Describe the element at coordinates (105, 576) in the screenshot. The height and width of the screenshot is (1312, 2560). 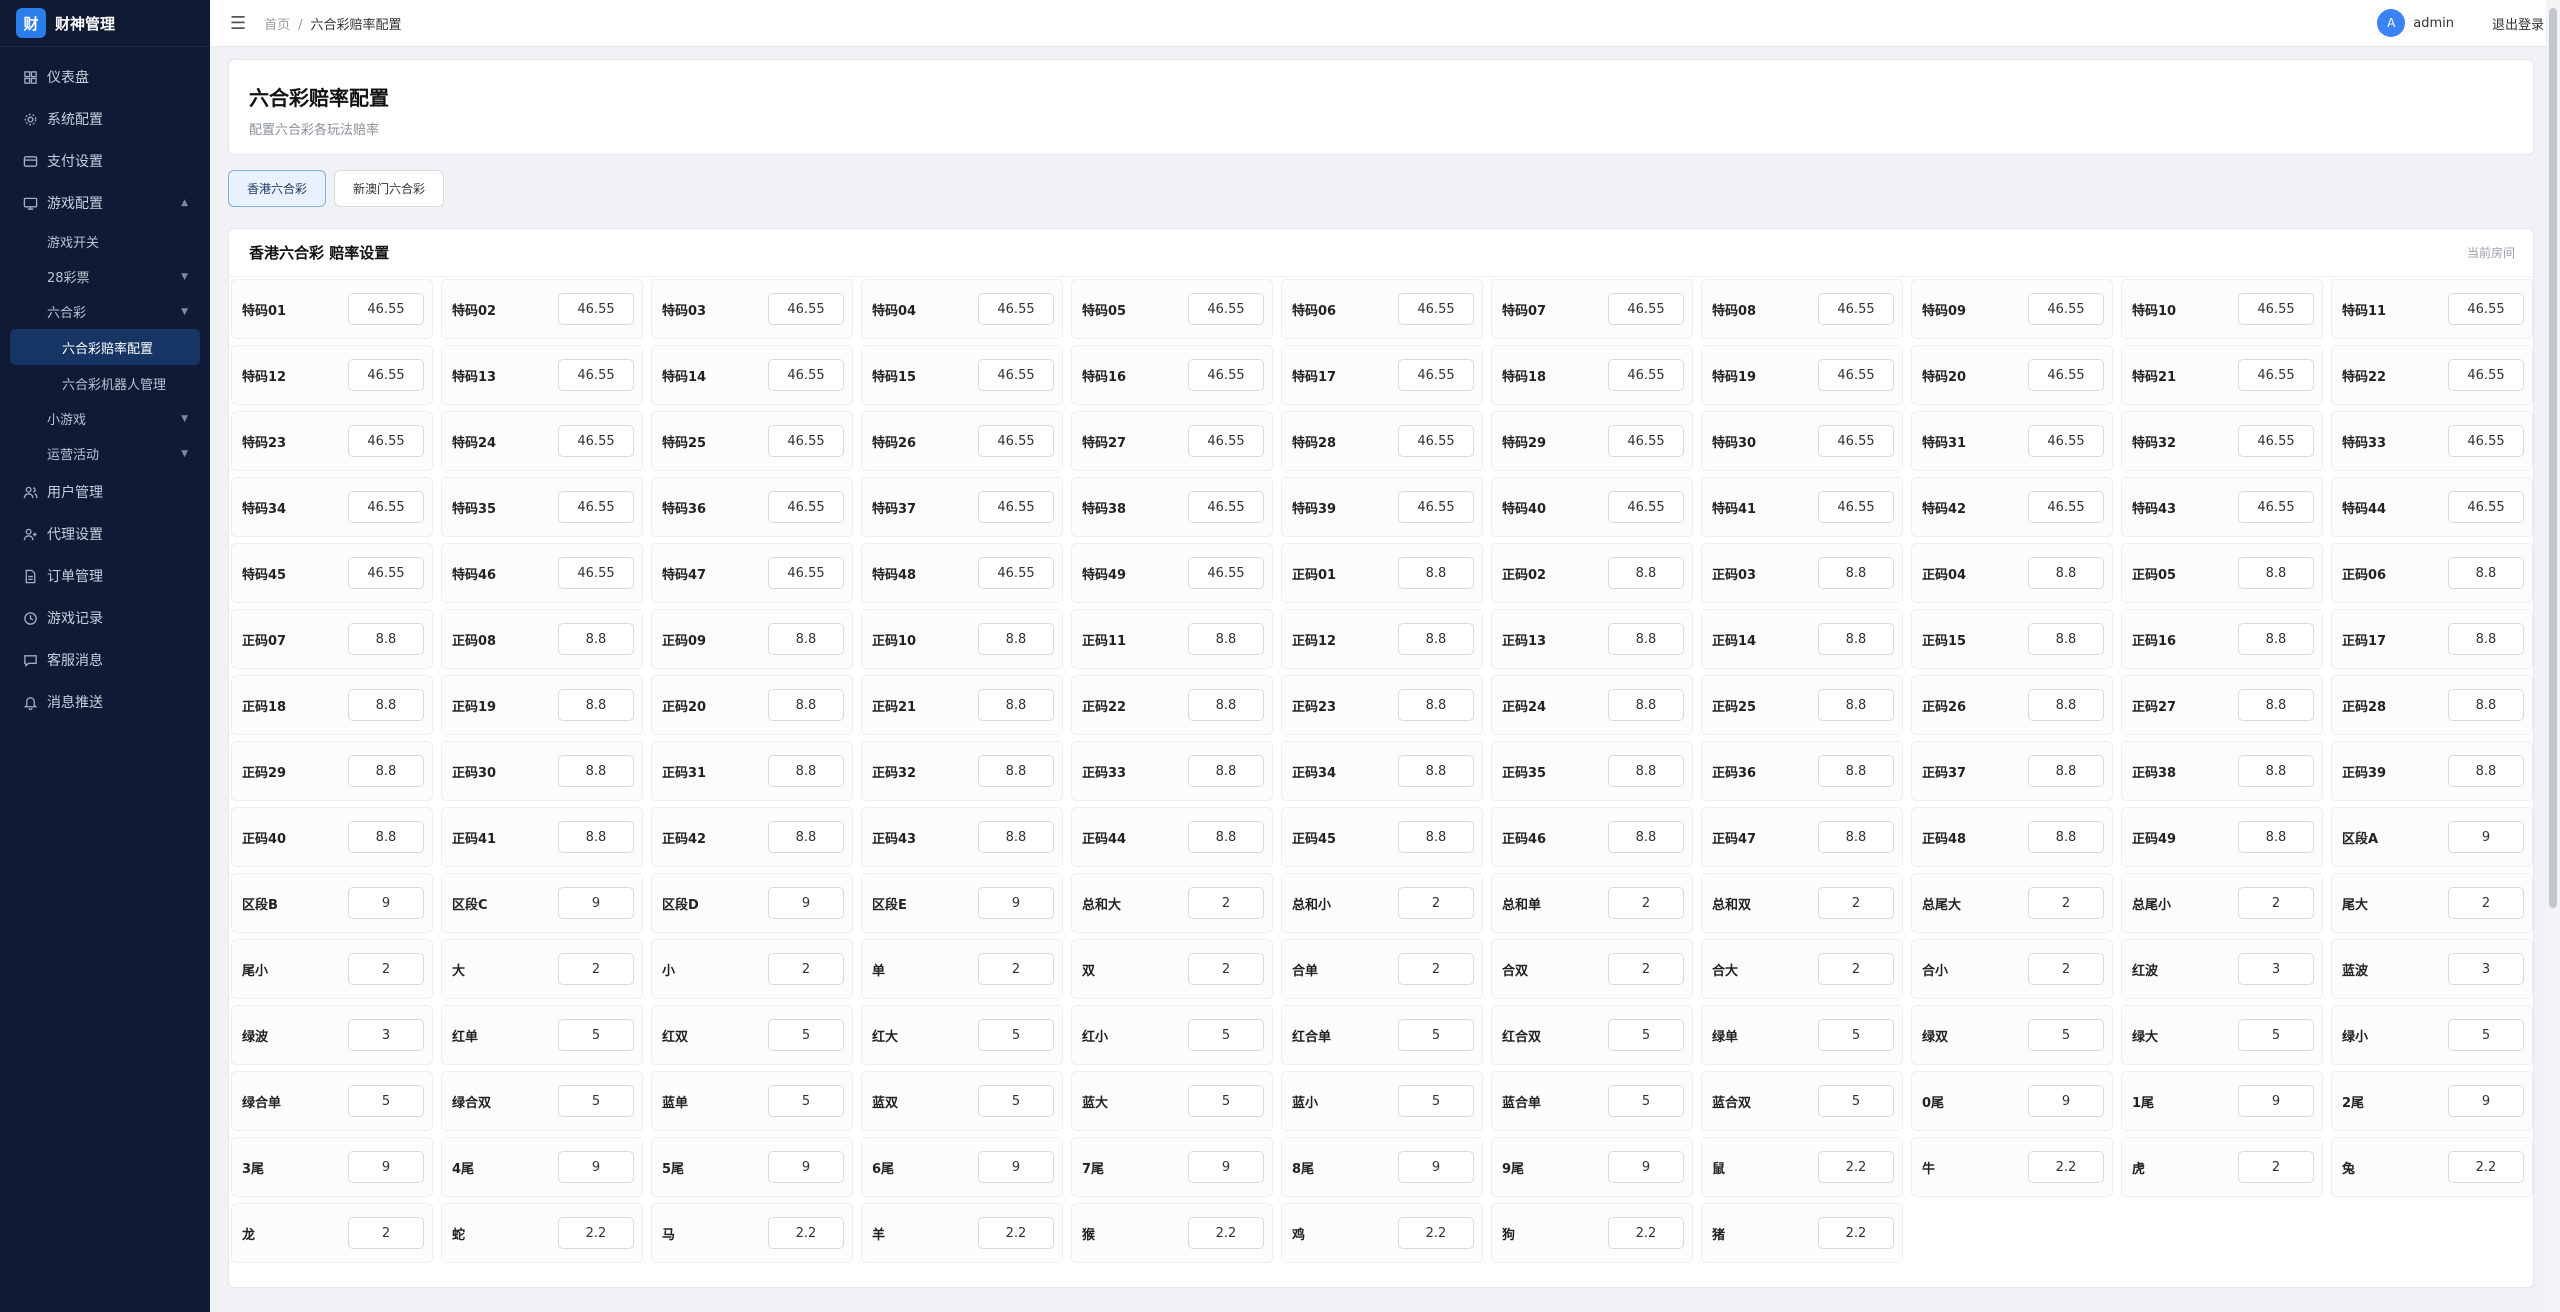
I see `sidebar-item-orders: 订单管理` at that location.